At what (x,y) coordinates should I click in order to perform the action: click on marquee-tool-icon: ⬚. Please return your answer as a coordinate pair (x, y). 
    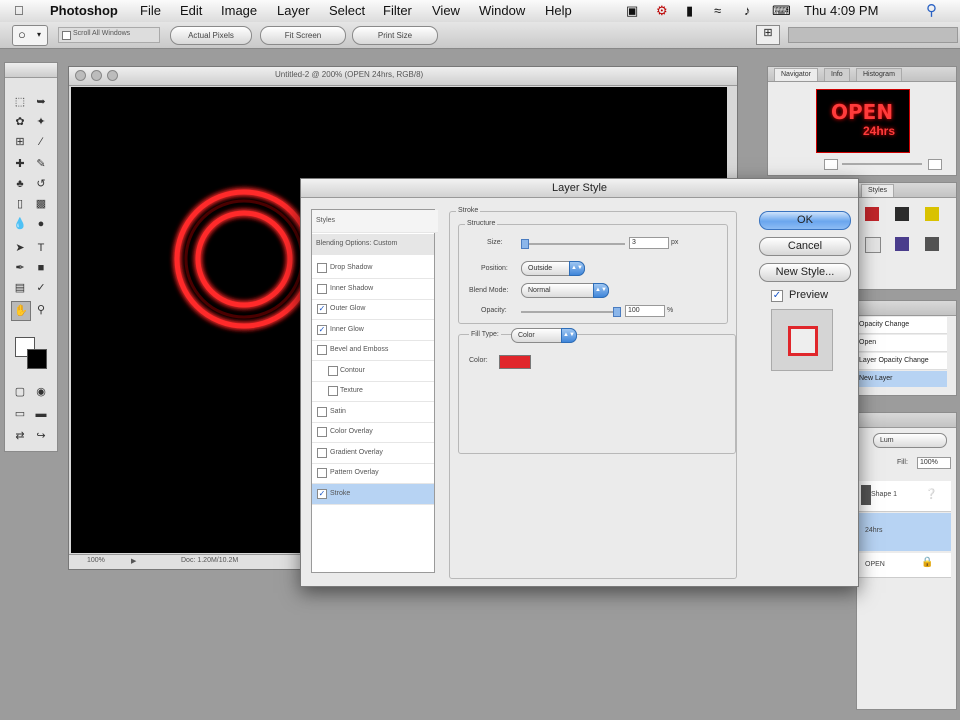
    Looking at the image, I should click on (20, 102).